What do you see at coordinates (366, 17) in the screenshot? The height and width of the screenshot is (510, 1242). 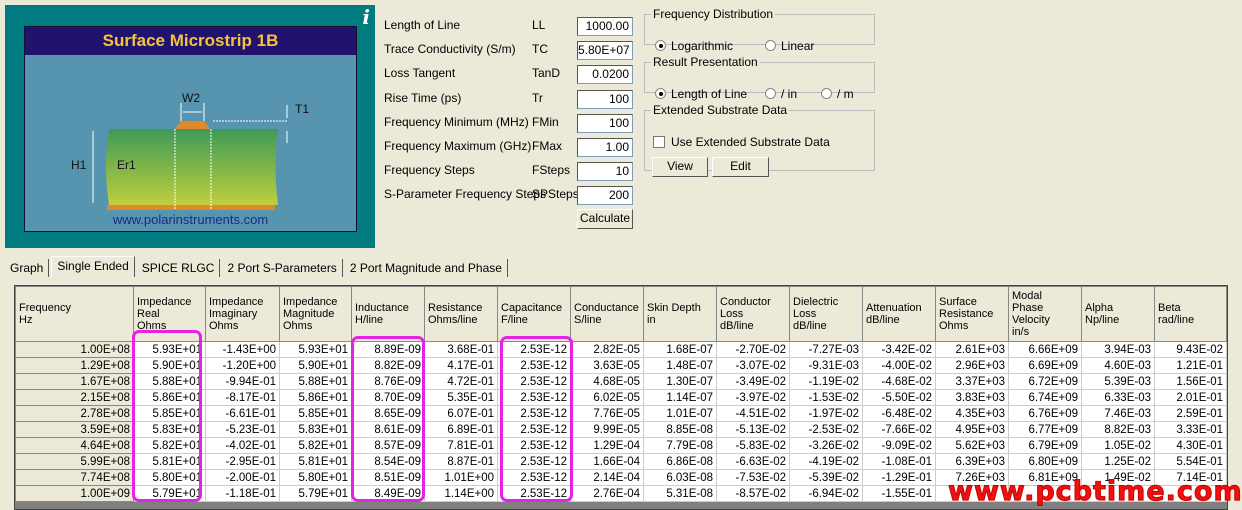 I see `info-icon: i` at bounding box center [366, 17].